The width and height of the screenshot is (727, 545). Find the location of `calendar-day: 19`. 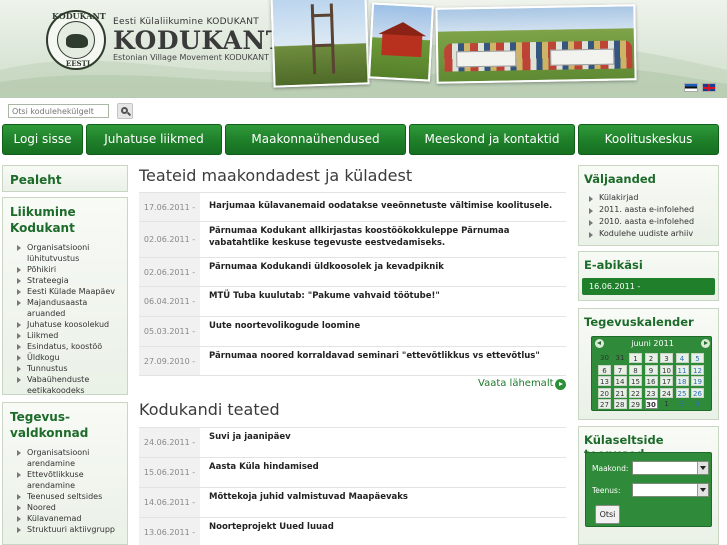

calendar-day: 19 is located at coordinates (697, 381).